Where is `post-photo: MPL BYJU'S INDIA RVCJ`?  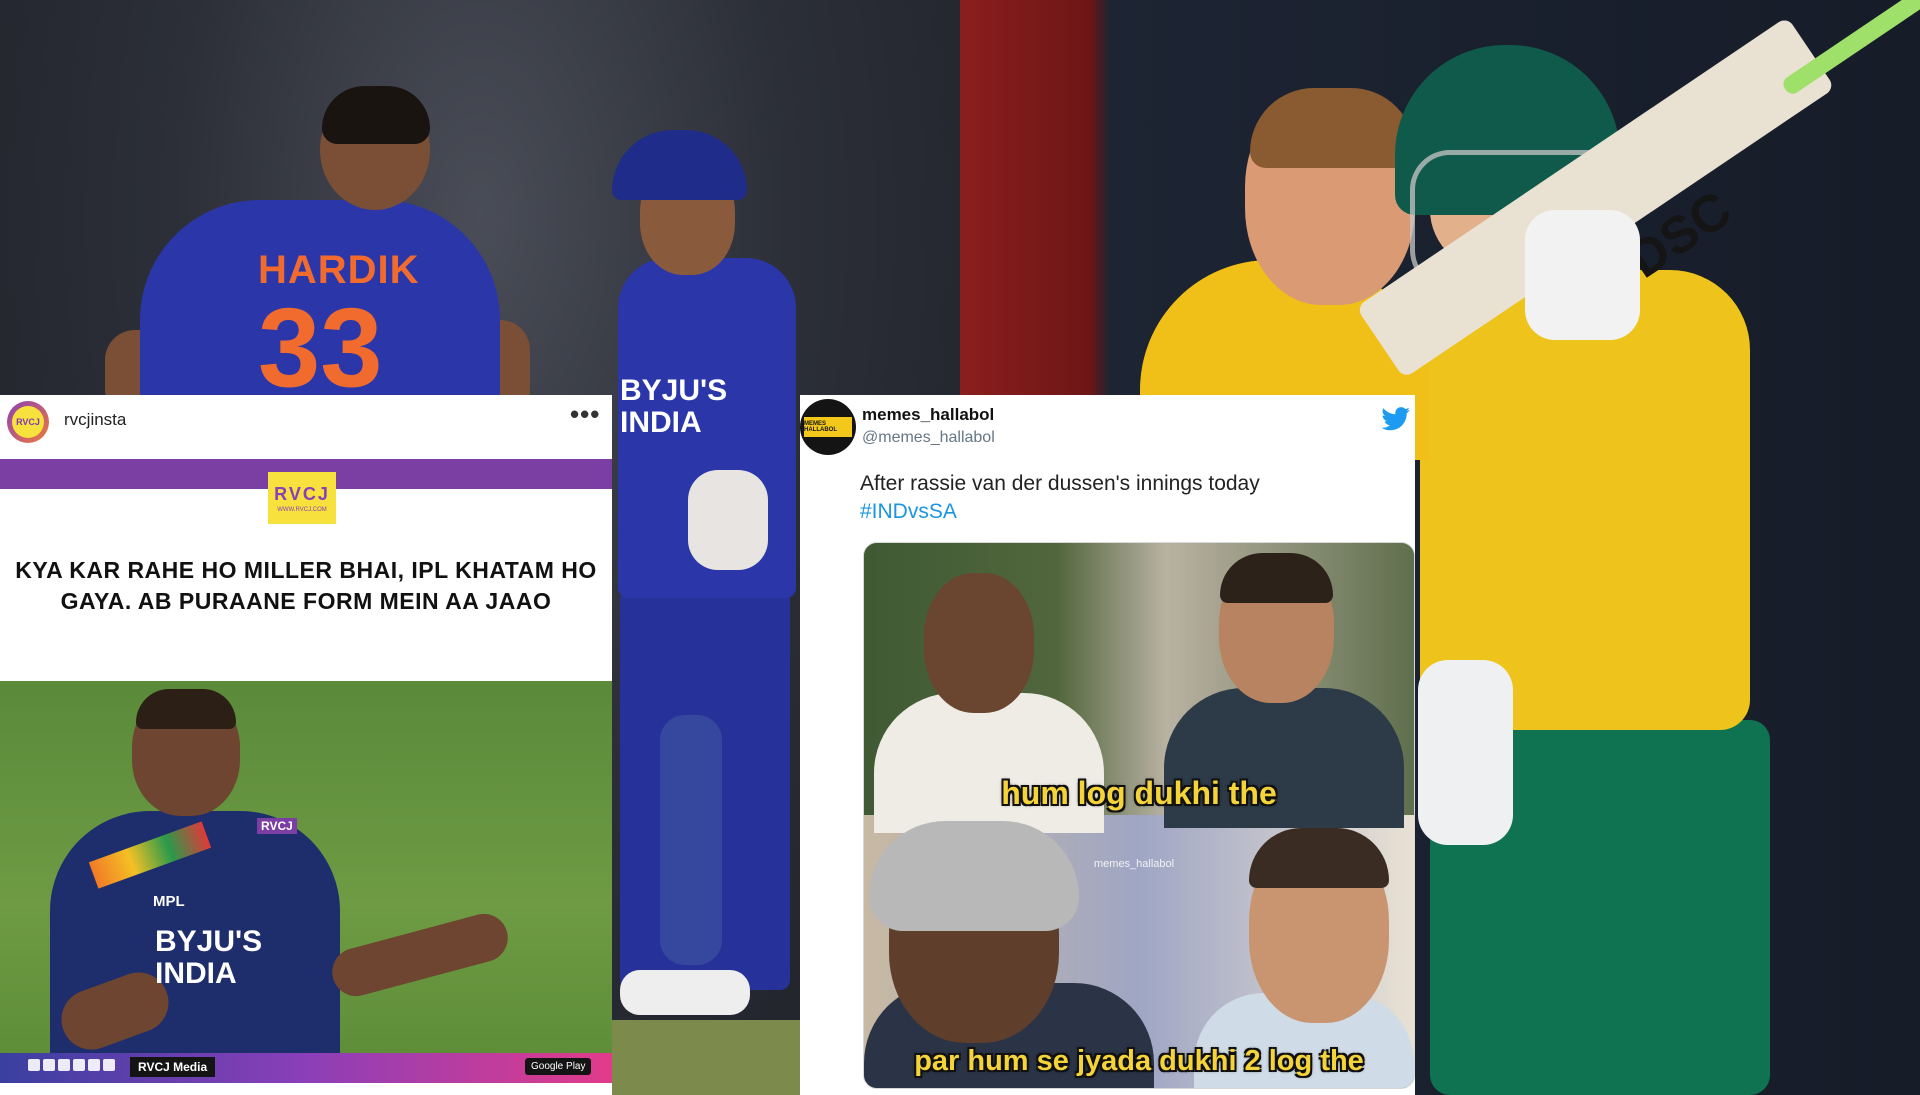 post-photo: MPL BYJU'S INDIA RVCJ is located at coordinates (306, 867).